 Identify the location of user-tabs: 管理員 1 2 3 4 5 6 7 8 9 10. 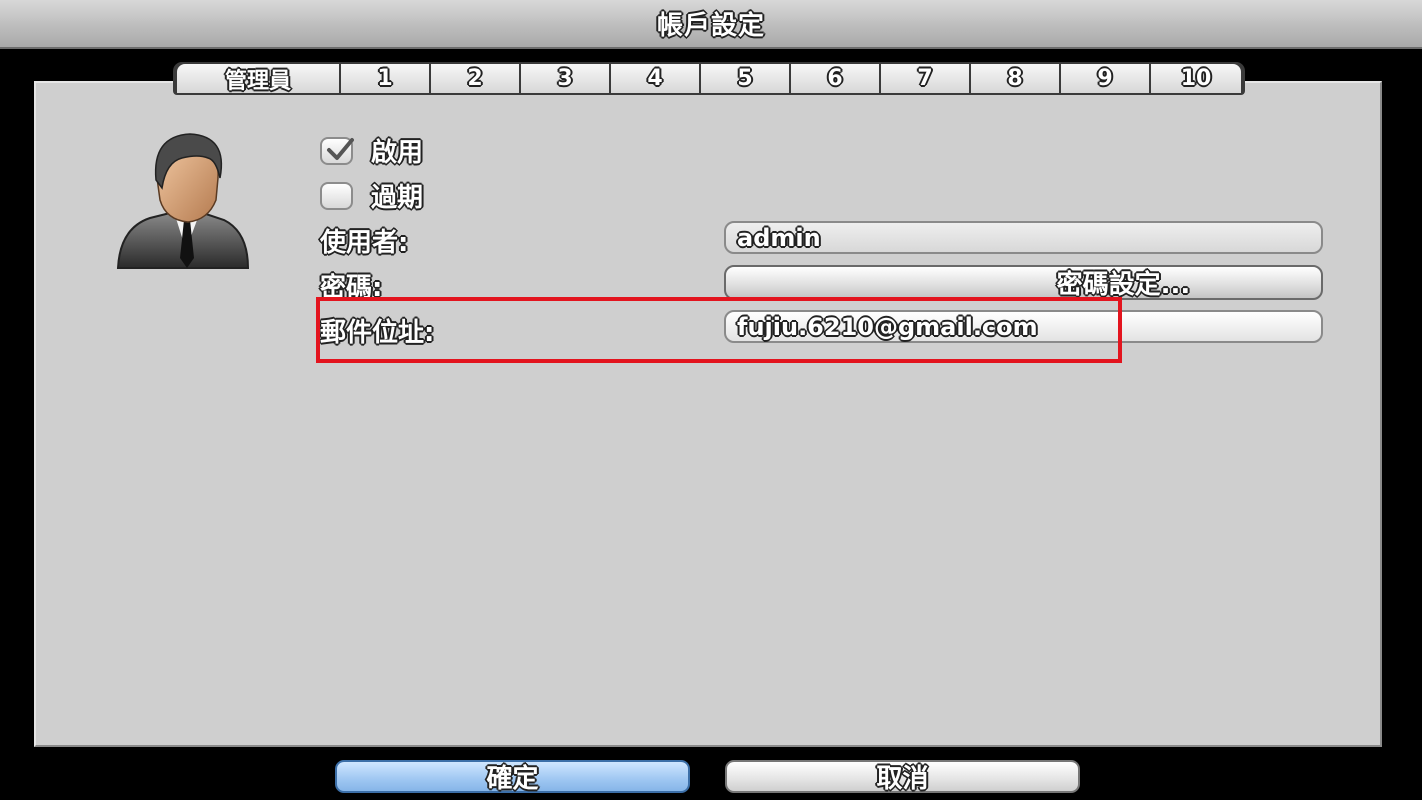
(709, 78).